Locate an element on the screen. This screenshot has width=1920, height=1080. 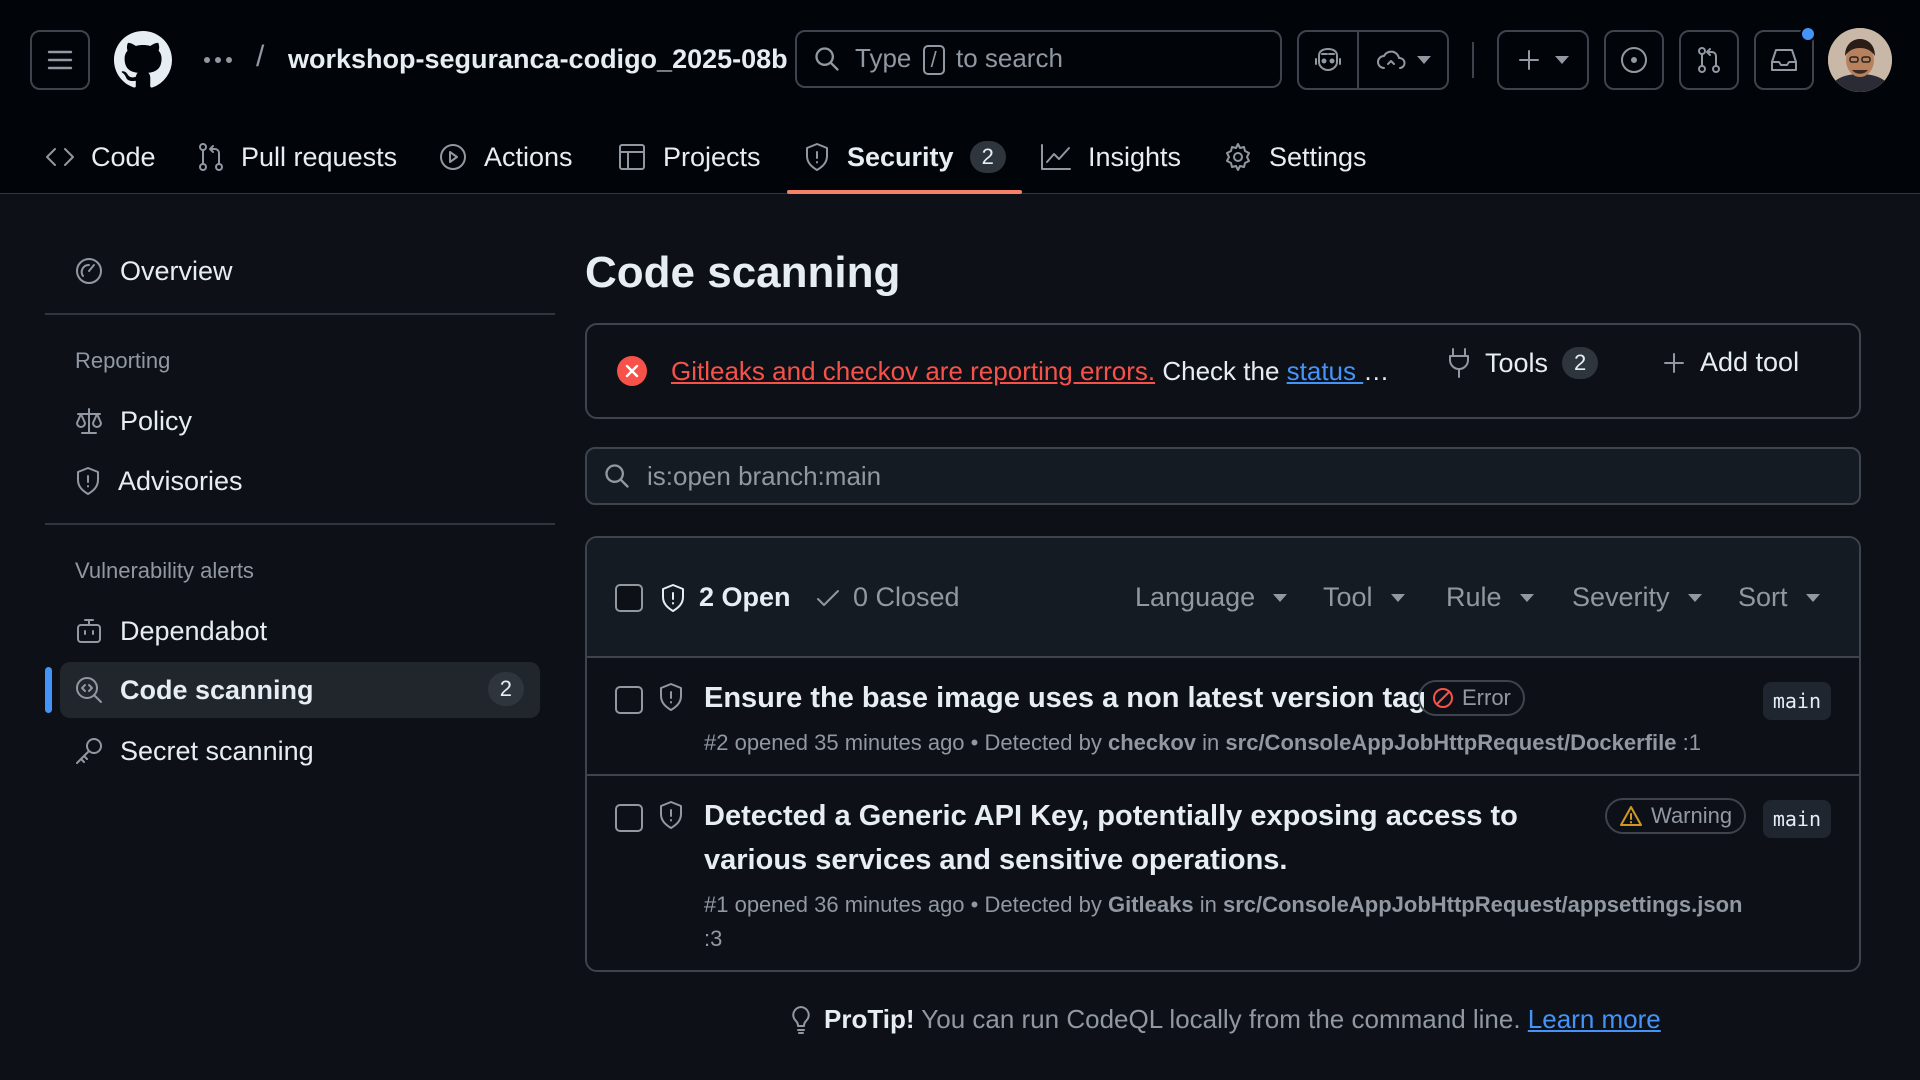
tab-code: Code is located at coordinates (100, 157).